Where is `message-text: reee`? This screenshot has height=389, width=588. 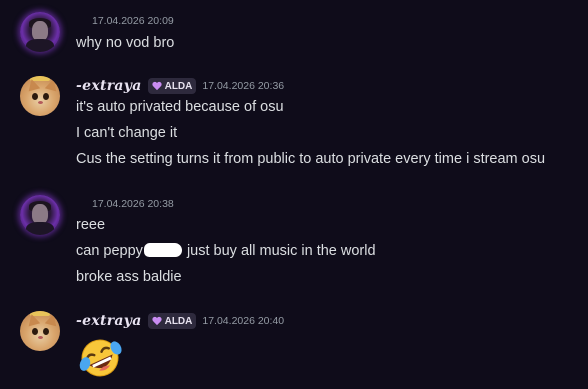
message-text: reee is located at coordinates (91, 225).